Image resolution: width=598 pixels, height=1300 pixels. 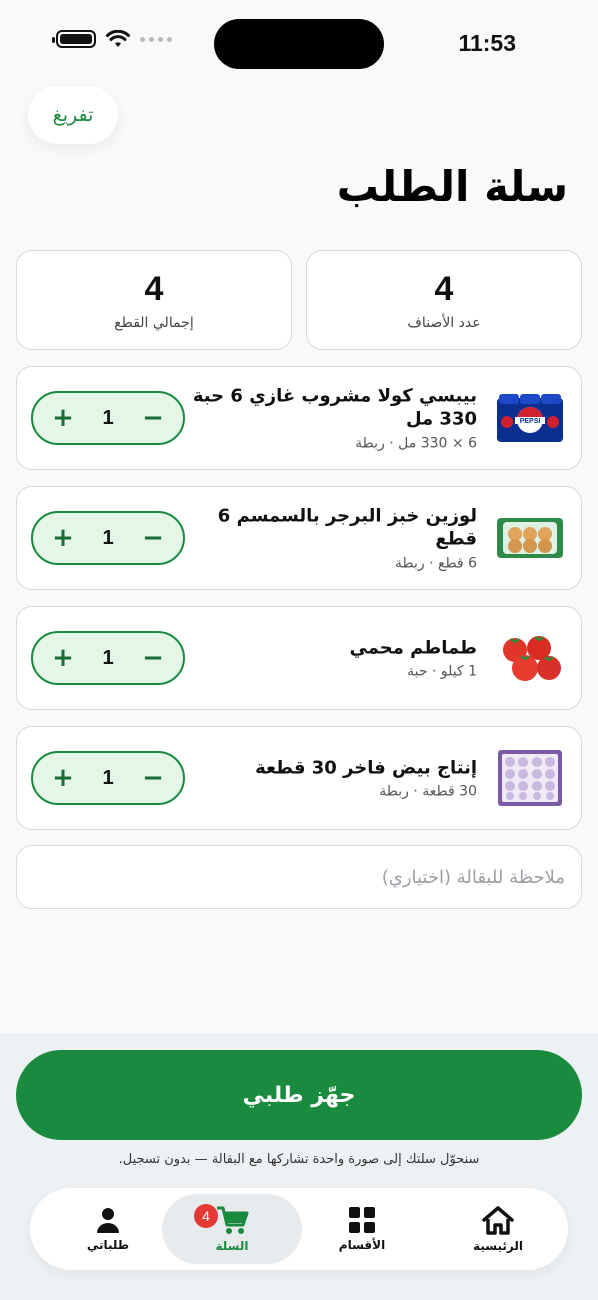 I want to click on pepsi-pack-icon: PEPSI, so click(x=530, y=418).